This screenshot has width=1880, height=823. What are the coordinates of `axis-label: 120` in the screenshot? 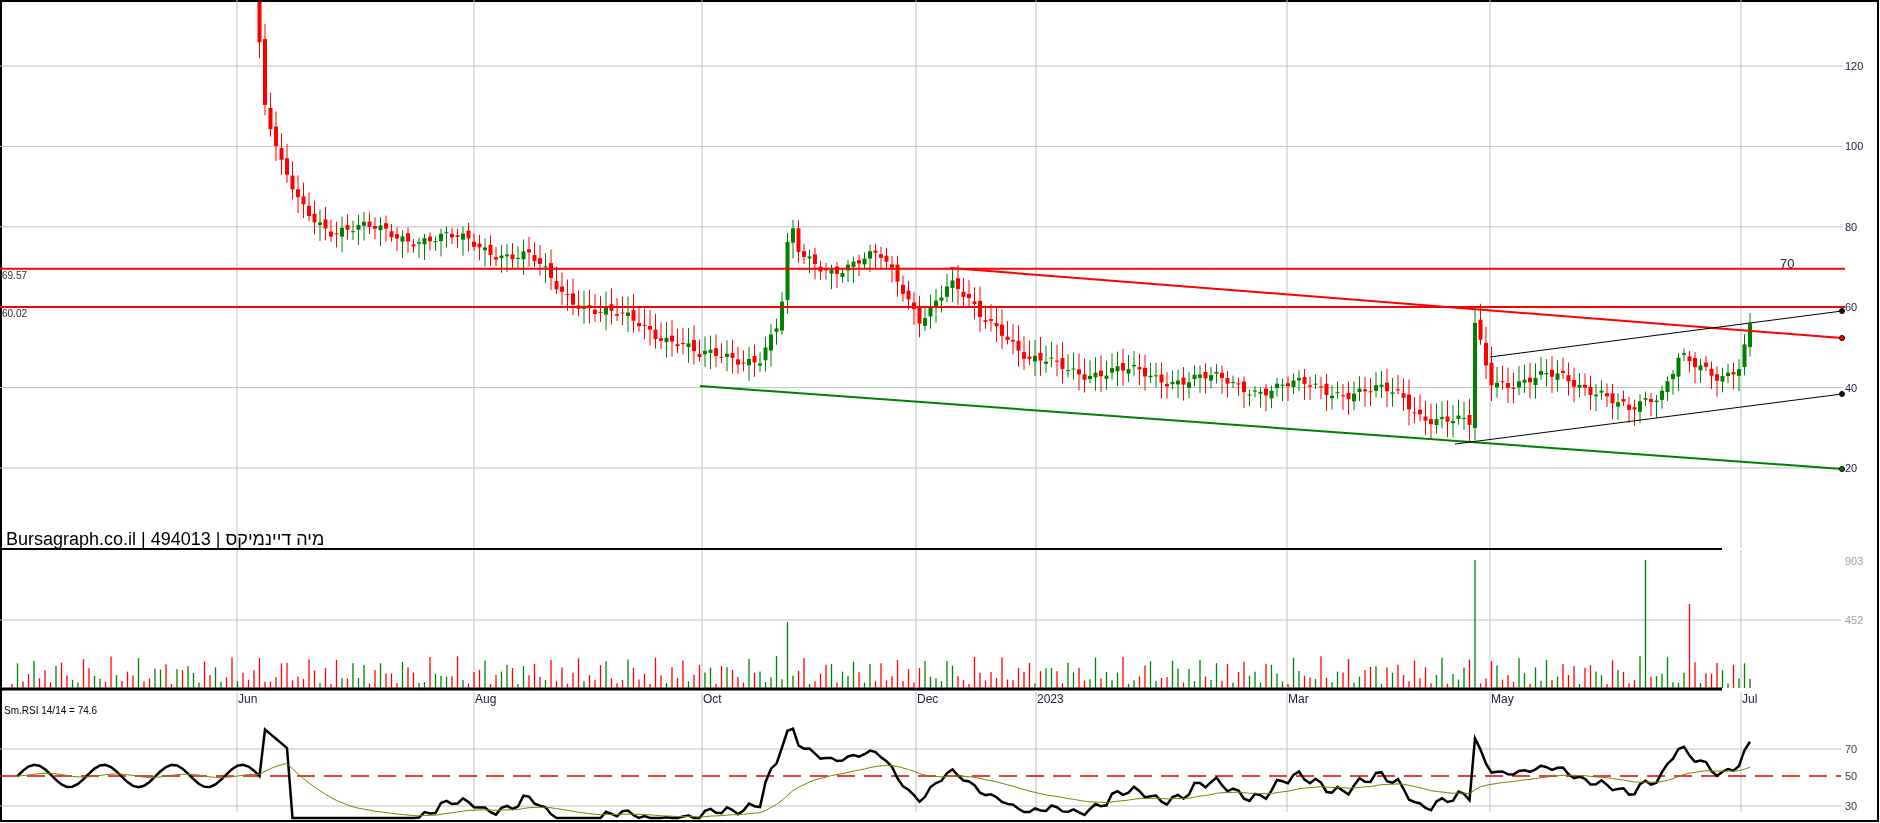 It's located at (1854, 66).